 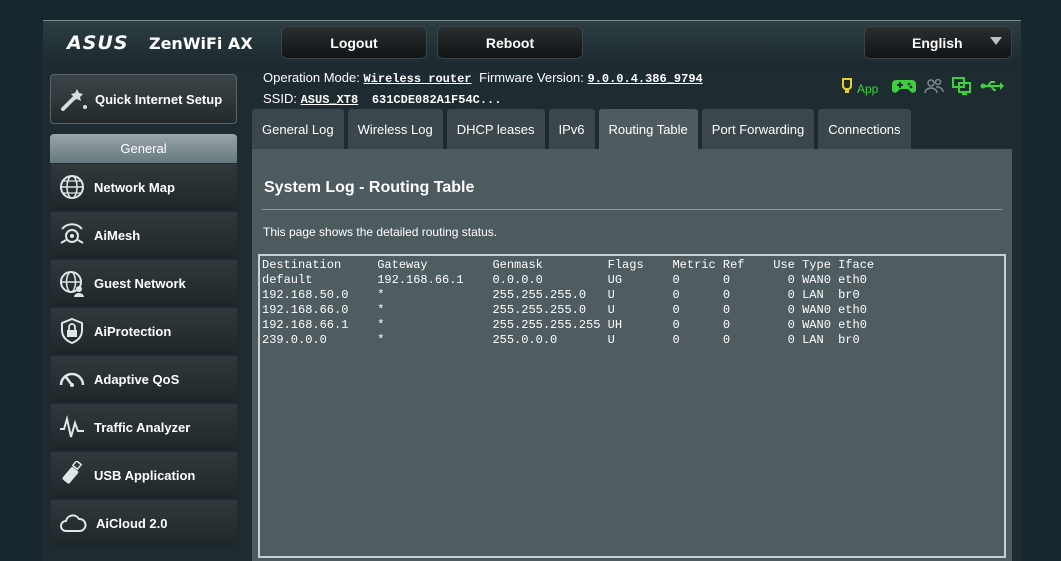 I want to click on sidebar-item-usb-application: USB Application, so click(x=144, y=475).